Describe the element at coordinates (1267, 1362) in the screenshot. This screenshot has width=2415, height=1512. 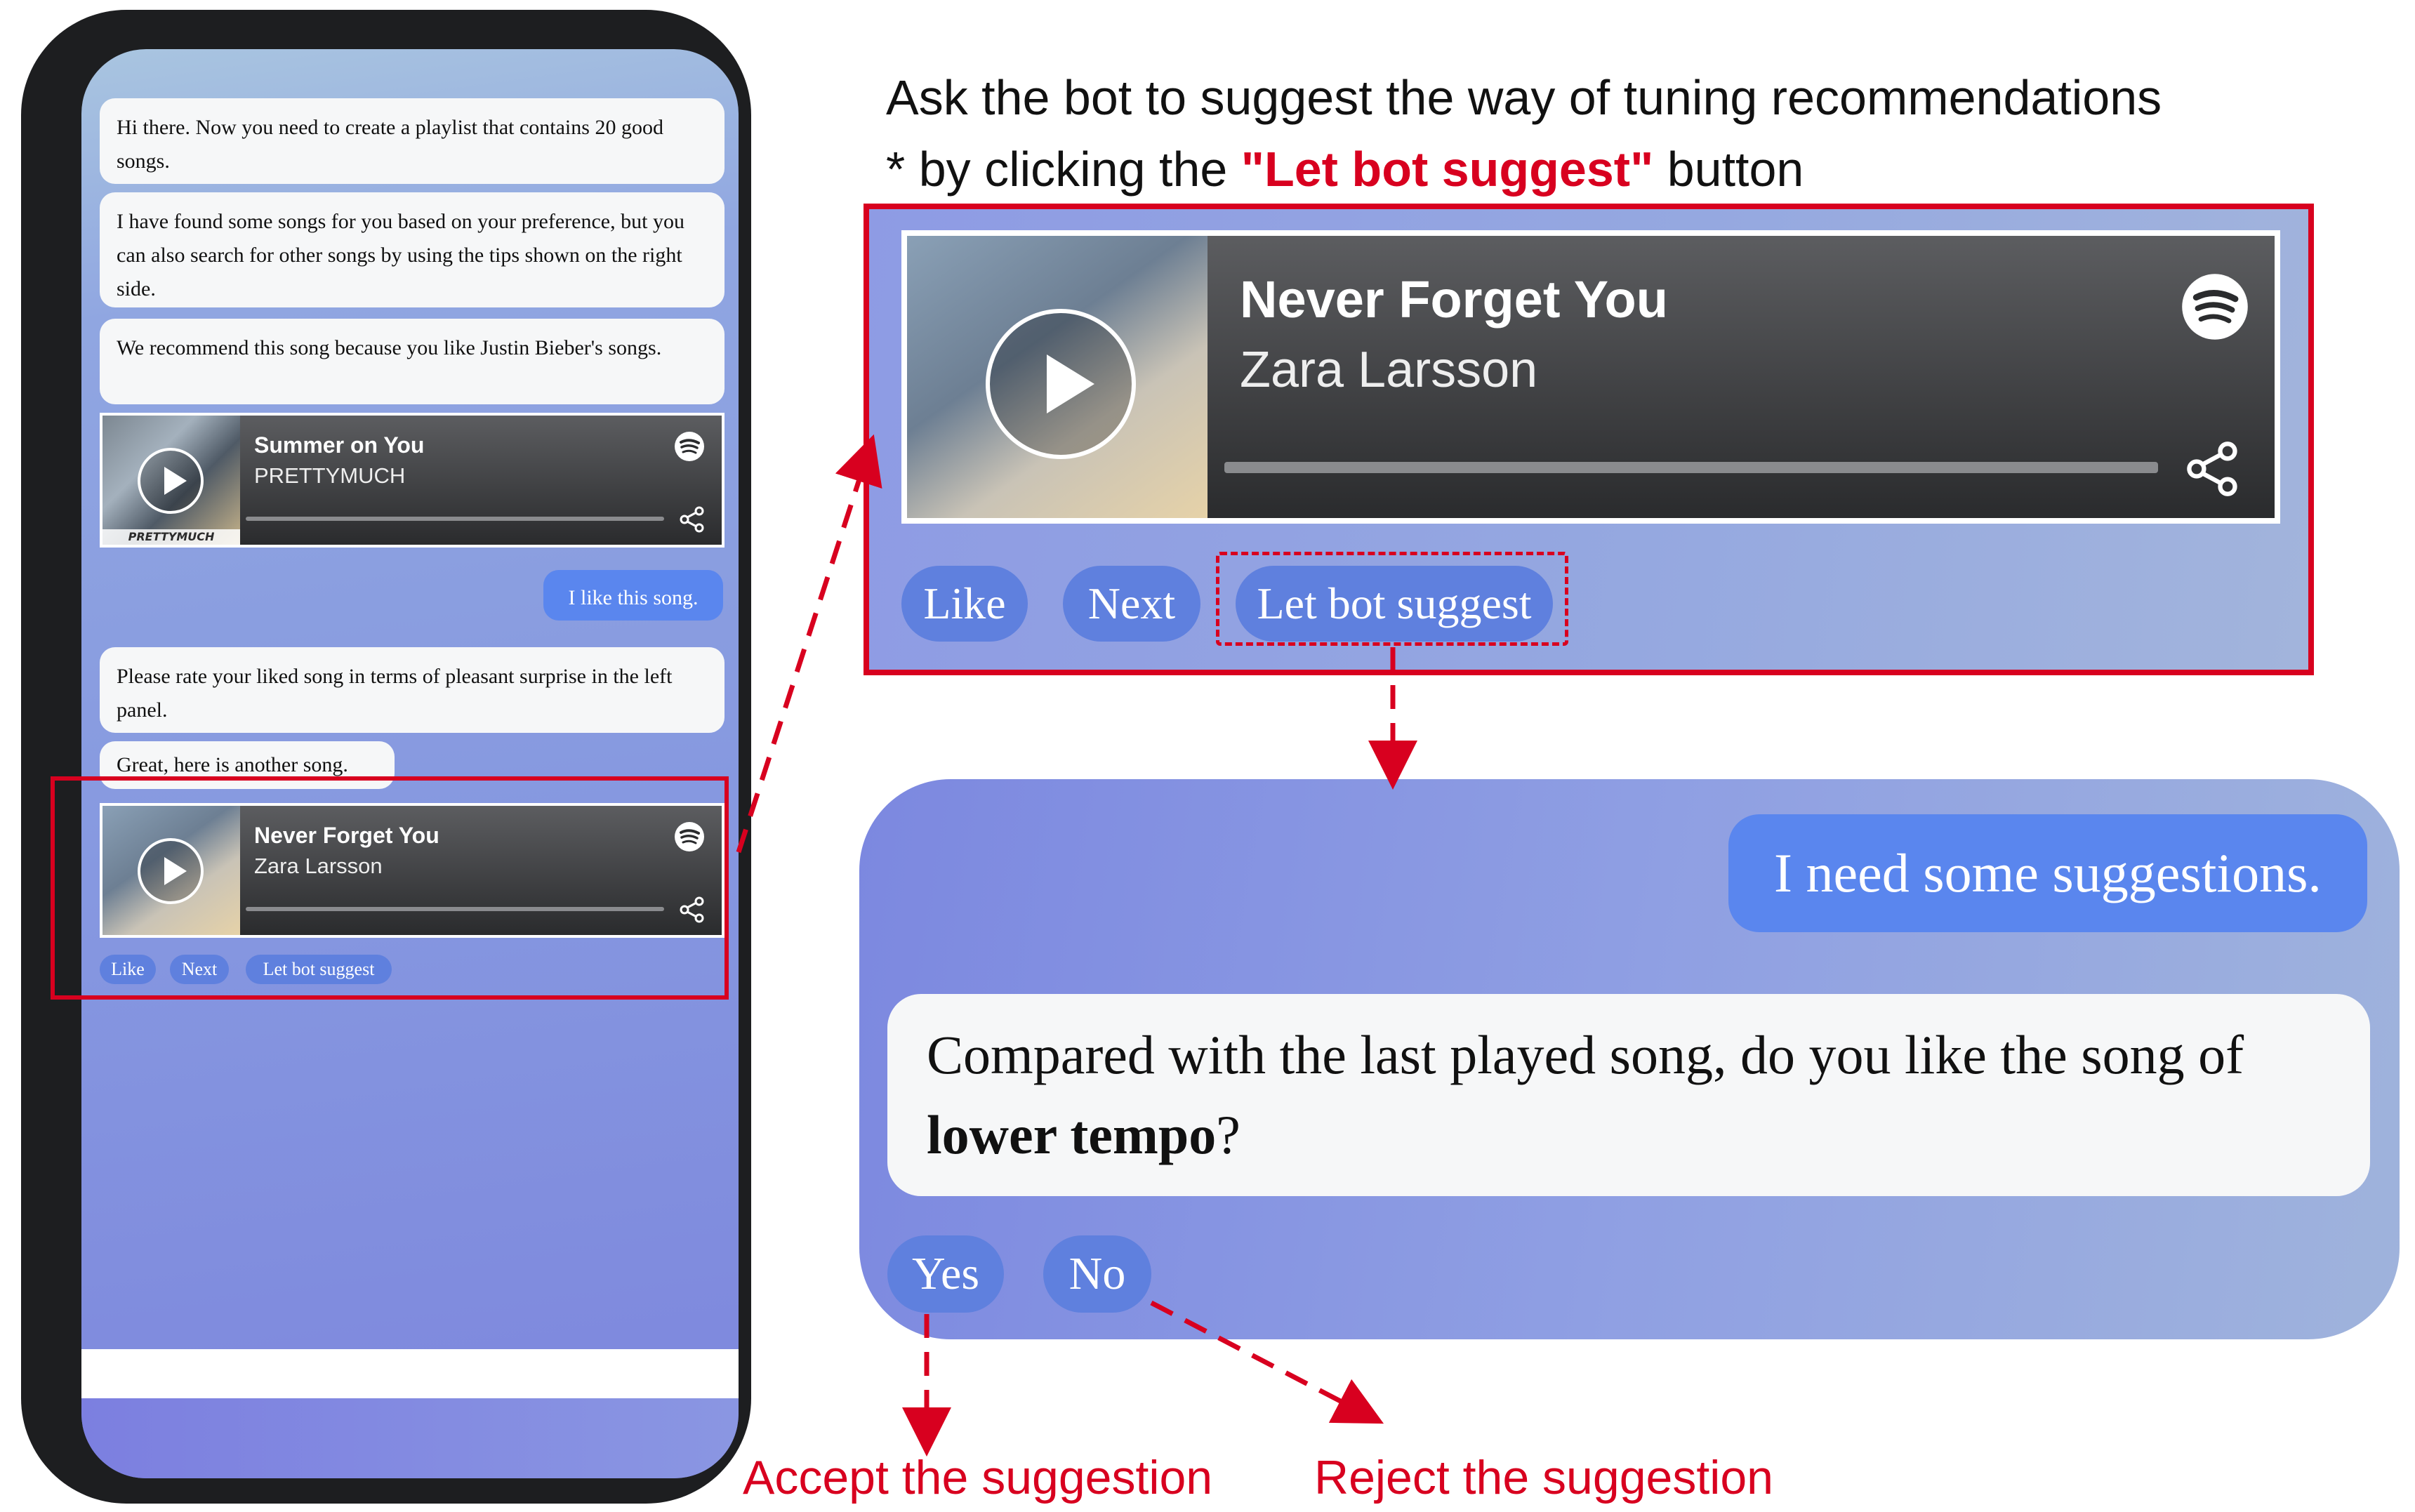
I see `arrow-no-to-reject` at that location.